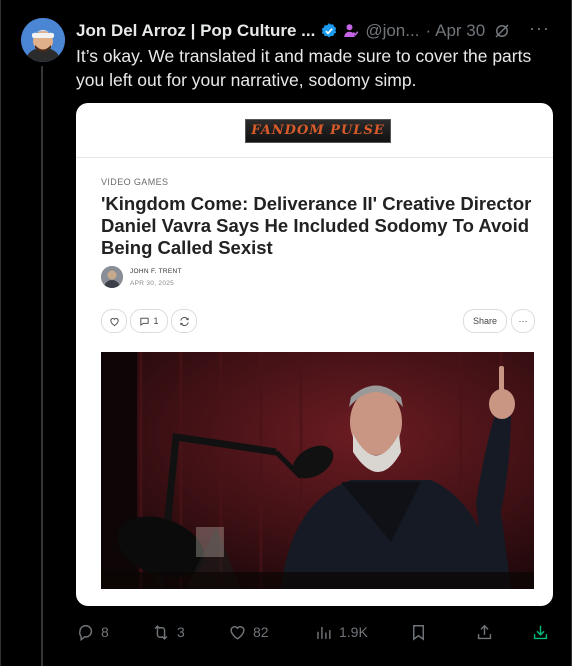 This screenshot has width=572, height=666. I want to click on restack-icon, so click(184, 321).